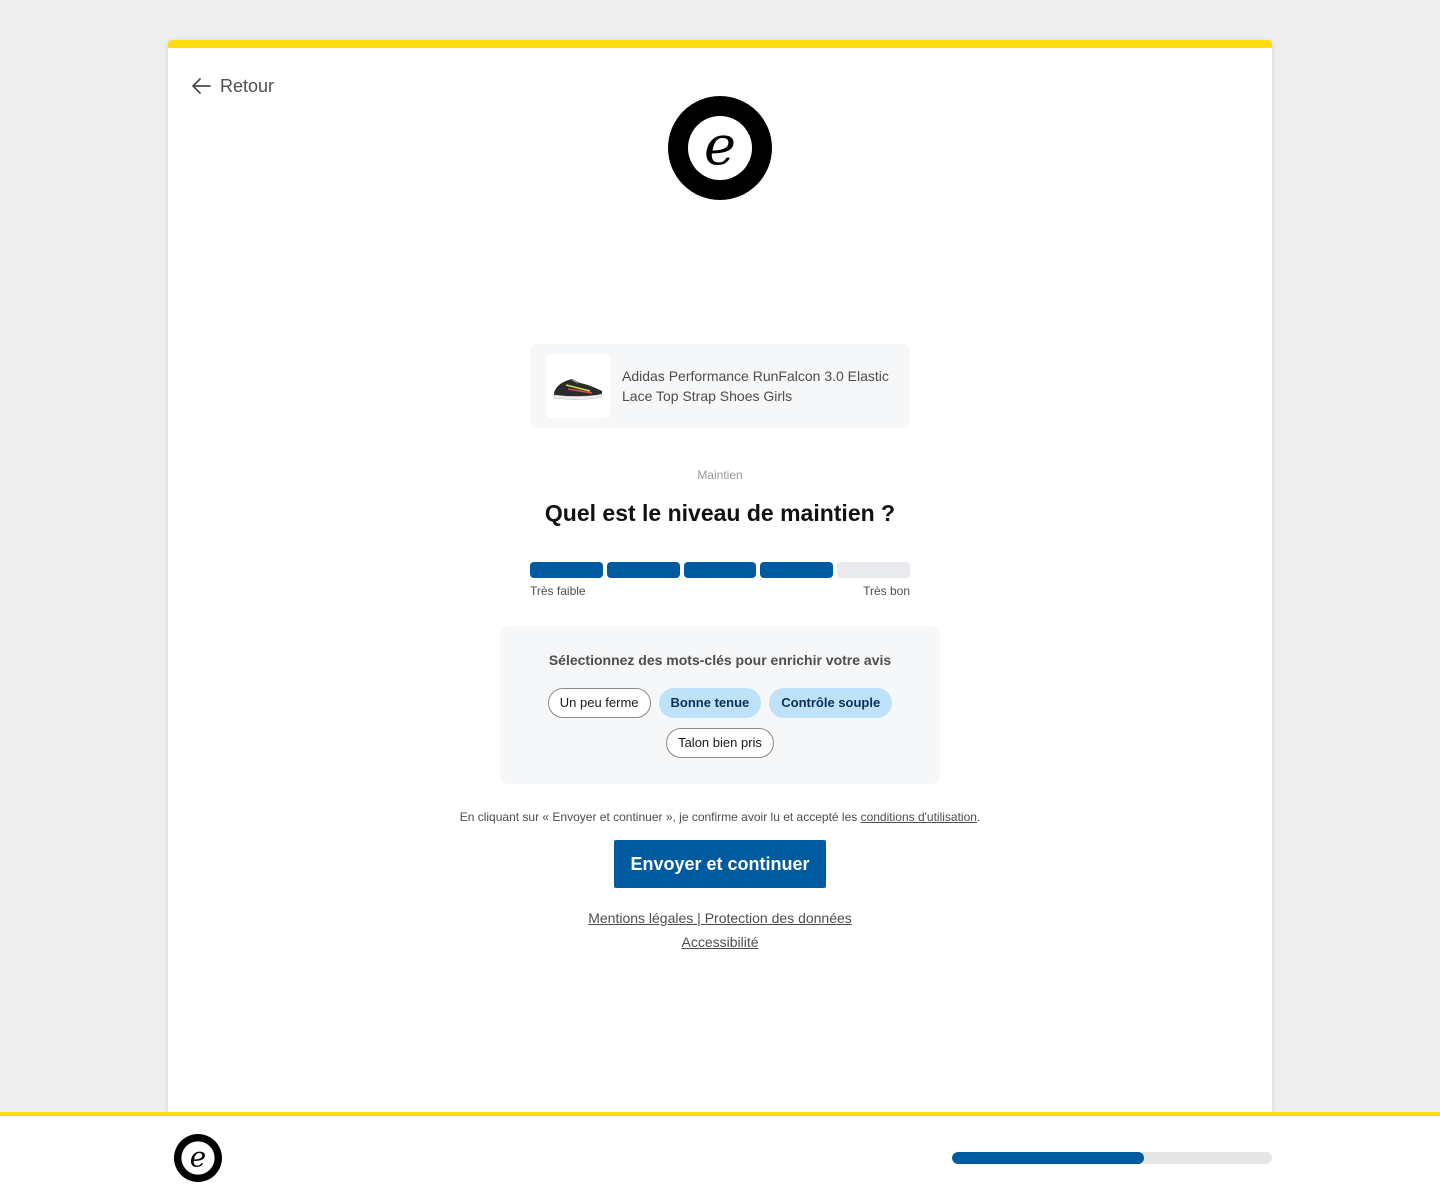 This screenshot has width=1440, height=1200. I want to click on logo-letter: e, so click(720, 145).